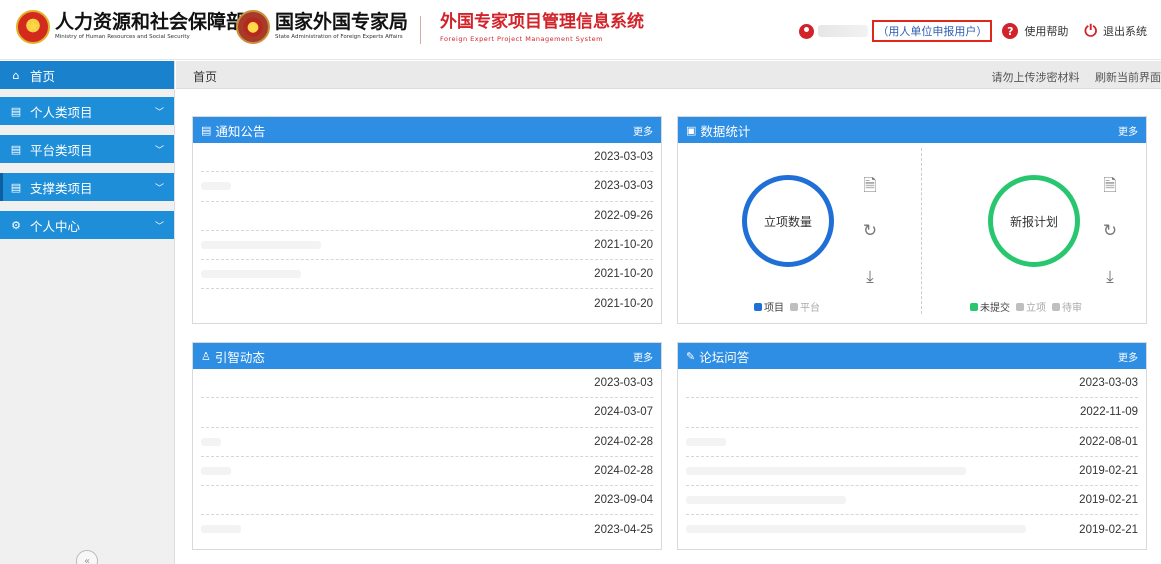 The height and width of the screenshot is (564, 1161). I want to click on list-item: 2024-03-07, so click(427, 413).